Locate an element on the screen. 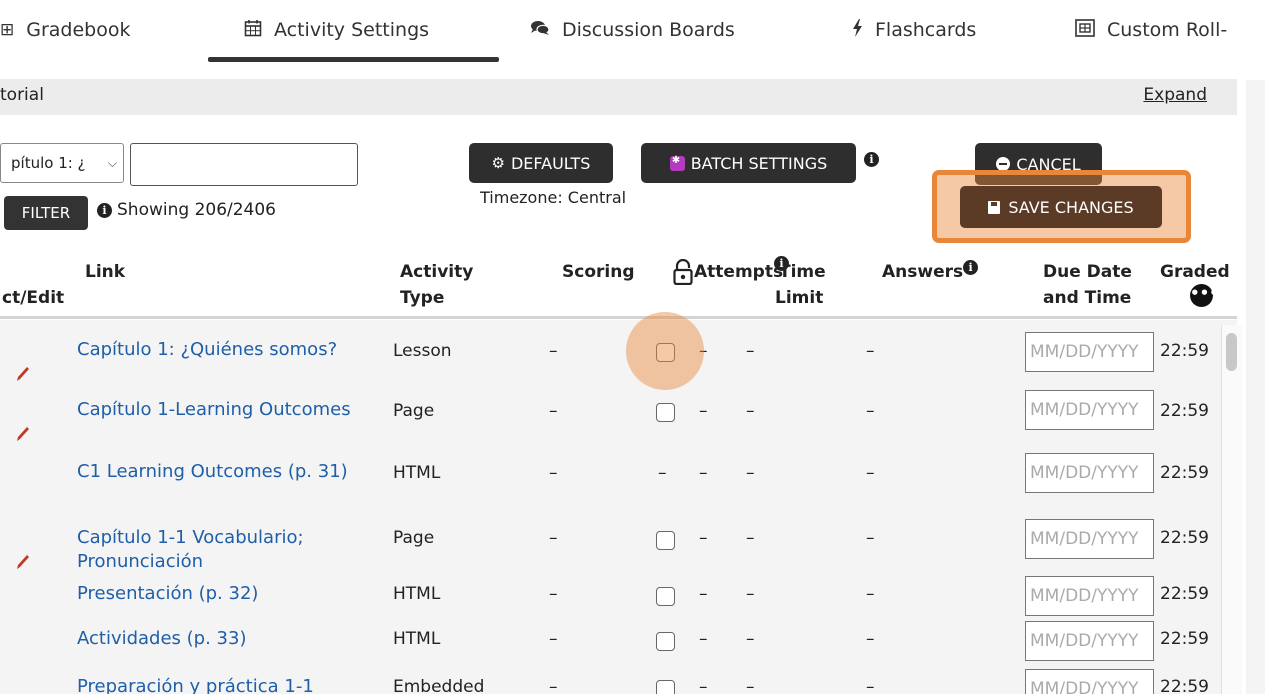  tab-label: Flashcards is located at coordinates (926, 30).